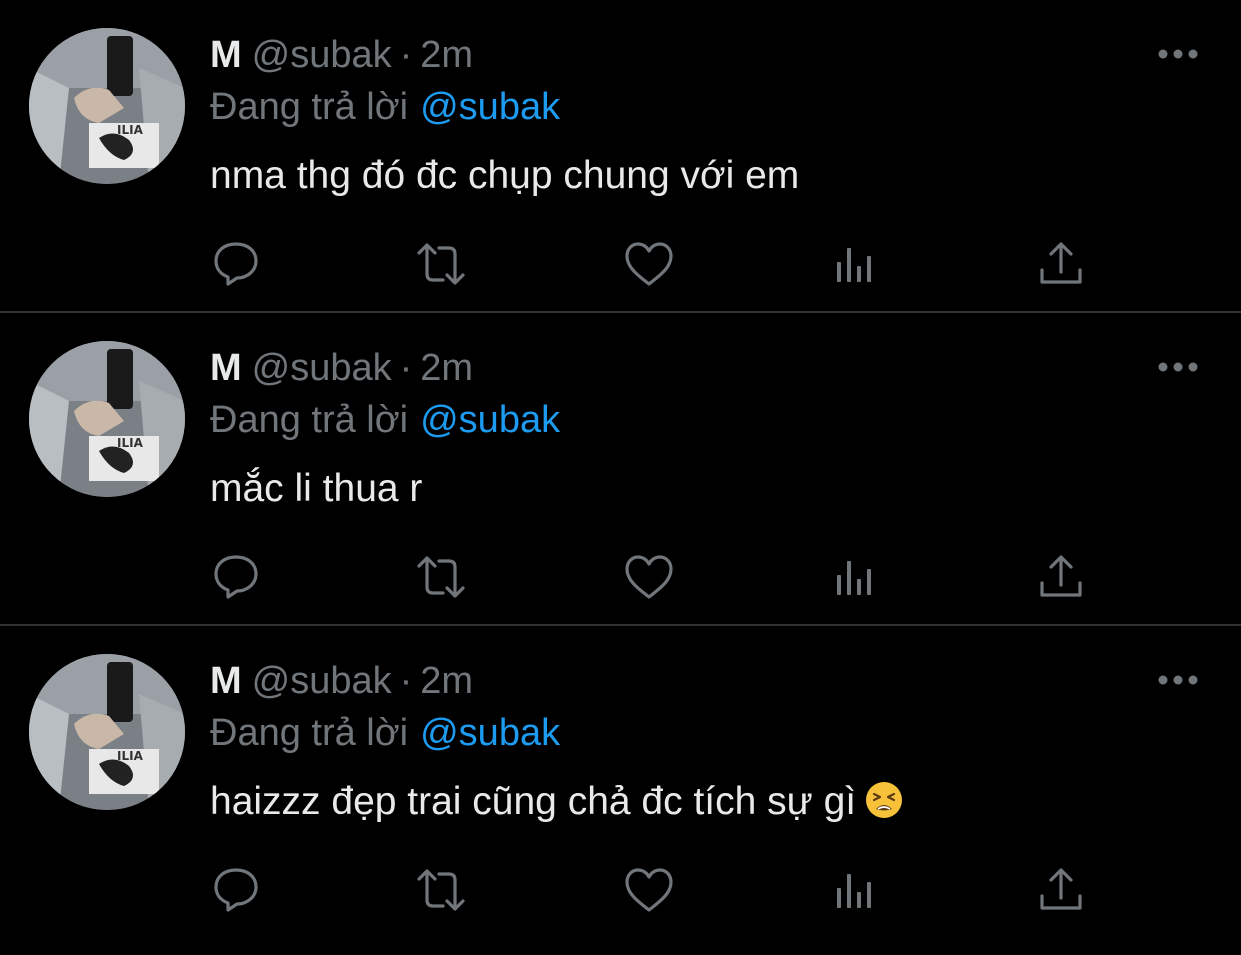 The image size is (1241, 955). I want to click on tweet-text: haizzz đẹp trai cũng chả đc tích sự gì, so click(533, 801).